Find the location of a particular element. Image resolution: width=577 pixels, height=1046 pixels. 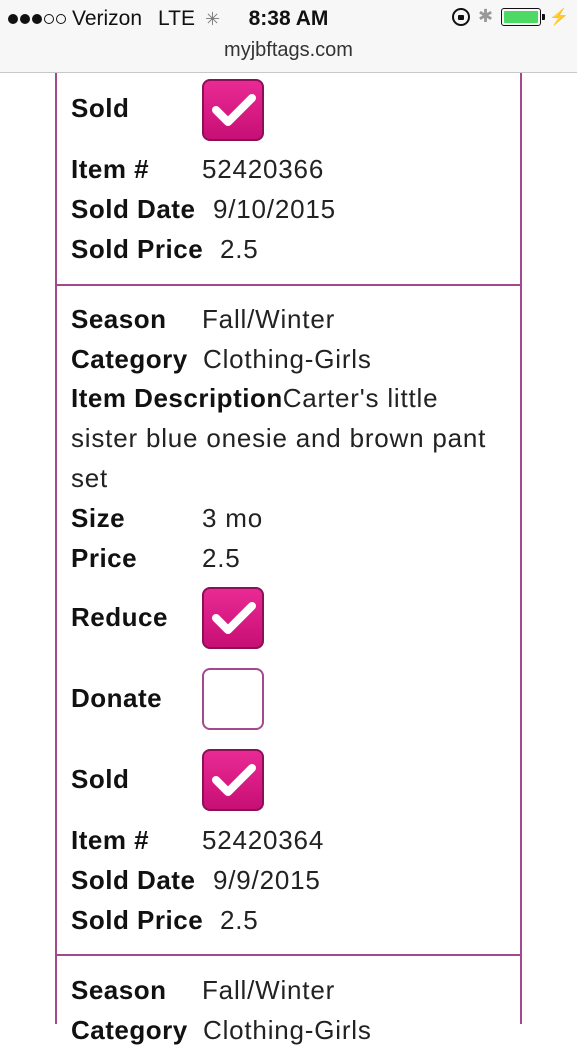

sold-date-value: 9/9/2015 is located at coordinates (267, 880).